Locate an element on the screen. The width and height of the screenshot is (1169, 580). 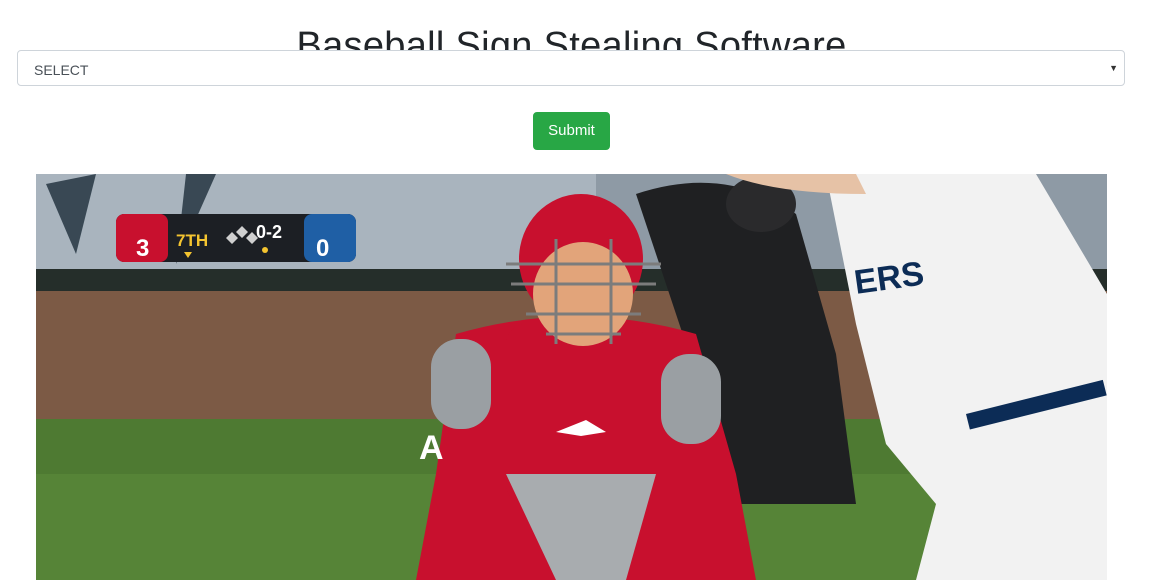
chevron-down-icon: ▼ is located at coordinates (1113, 68).